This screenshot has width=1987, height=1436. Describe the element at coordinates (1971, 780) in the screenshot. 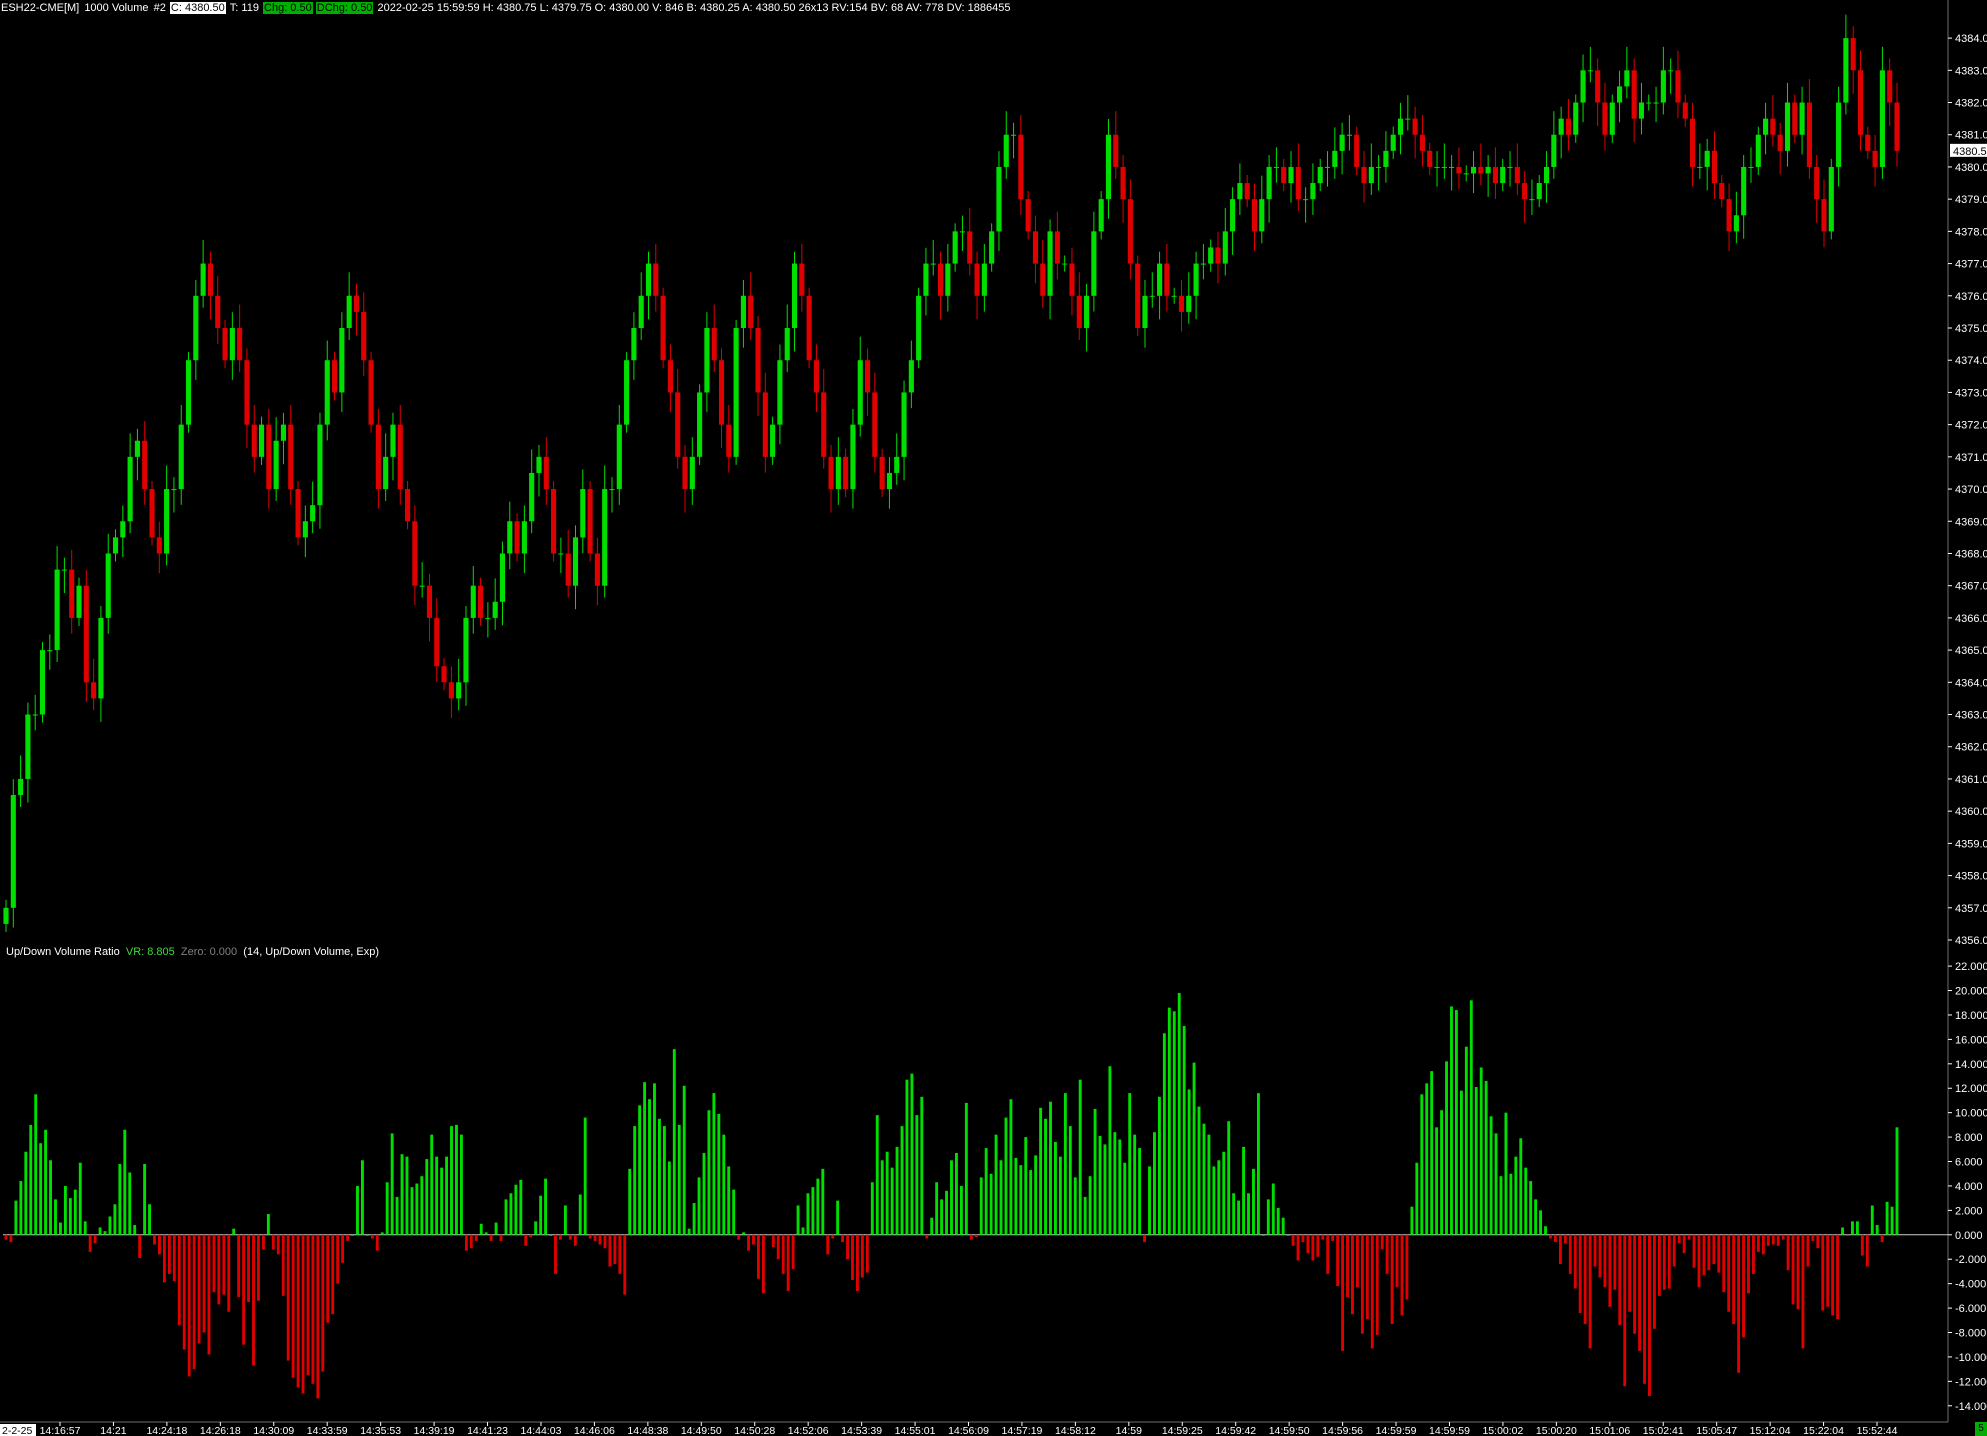

I see `price-tick-label: 4361.00` at that location.